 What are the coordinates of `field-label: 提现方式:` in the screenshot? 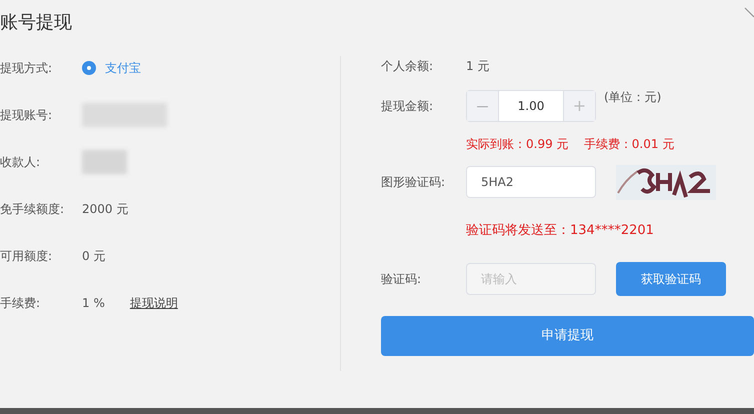 It's located at (27, 68).